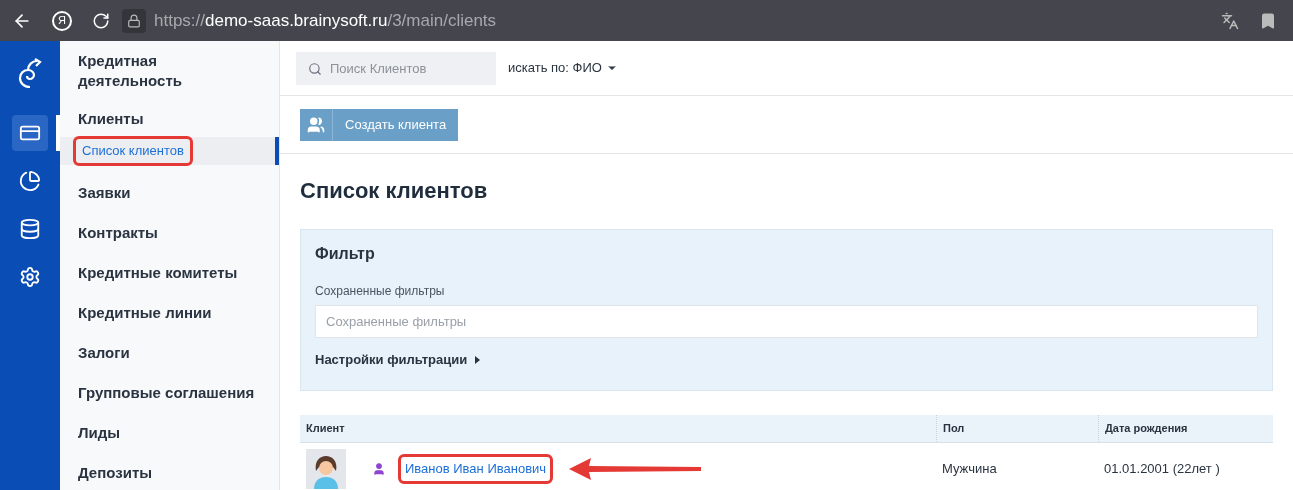 This screenshot has height=490, width=1293. What do you see at coordinates (380, 291) in the screenshot?
I see `field-label: Сохраненные фильтры` at bounding box center [380, 291].